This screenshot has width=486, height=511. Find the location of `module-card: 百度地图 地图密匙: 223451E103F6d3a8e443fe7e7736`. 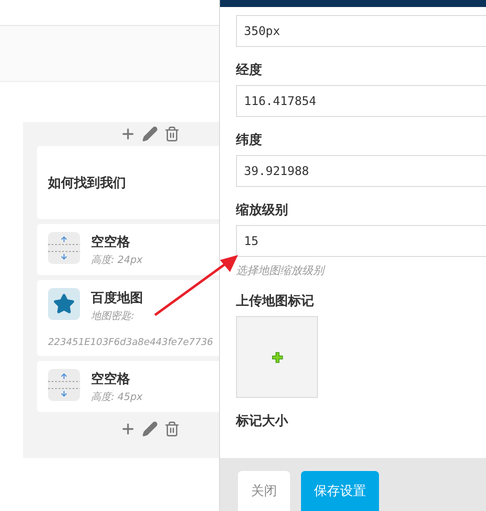

module-card: 百度地图 地图密匙: 223451E103F6d3a8e443fe7e7736 is located at coordinates (128, 318).